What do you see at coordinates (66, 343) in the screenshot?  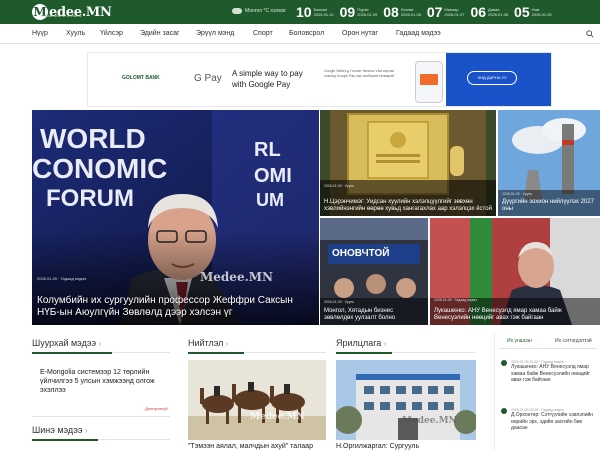 I see `section-title-mining: Шуурхай мэдээ ›` at bounding box center [66, 343].